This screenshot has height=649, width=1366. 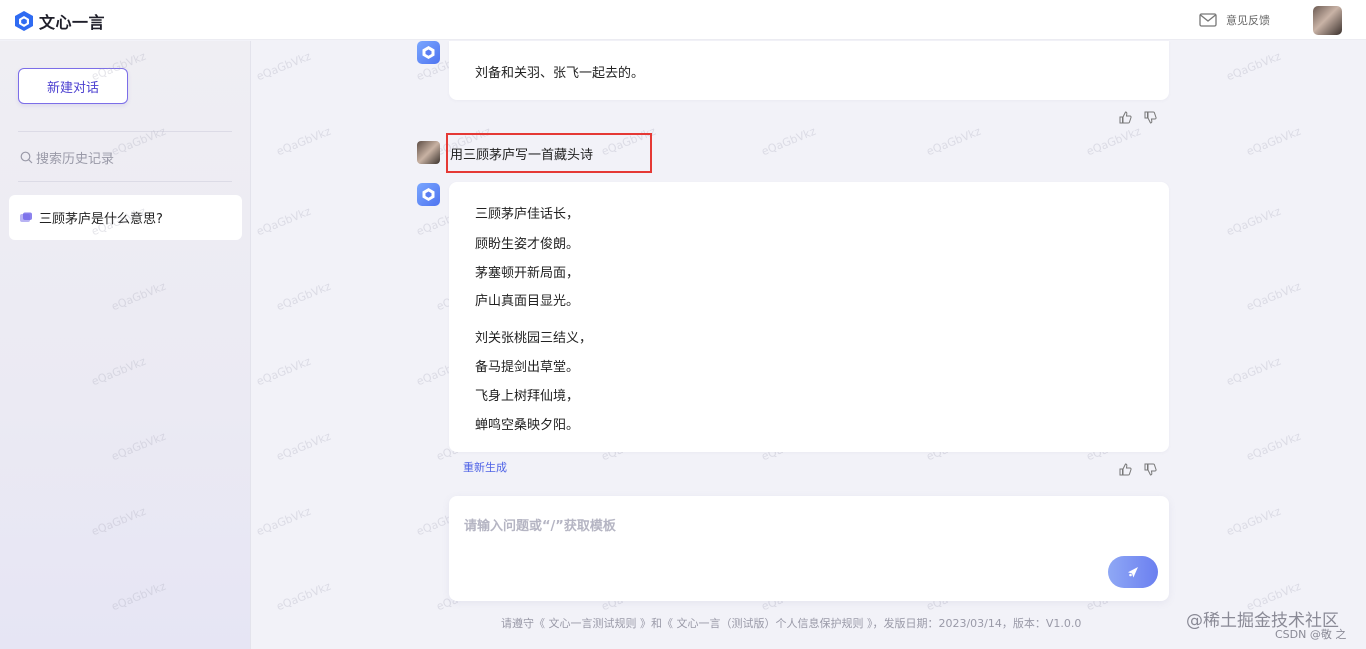 I want to click on history-item-label: 三顾茅庐是什么意思?, so click(x=101, y=219).